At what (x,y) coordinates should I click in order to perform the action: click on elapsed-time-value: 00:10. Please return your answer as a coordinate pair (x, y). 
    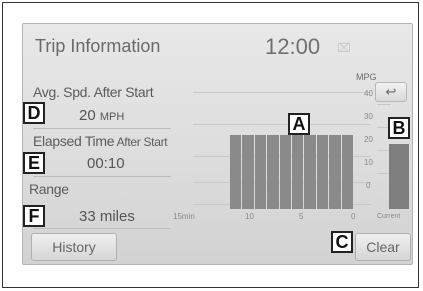
    Looking at the image, I should click on (106, 163).